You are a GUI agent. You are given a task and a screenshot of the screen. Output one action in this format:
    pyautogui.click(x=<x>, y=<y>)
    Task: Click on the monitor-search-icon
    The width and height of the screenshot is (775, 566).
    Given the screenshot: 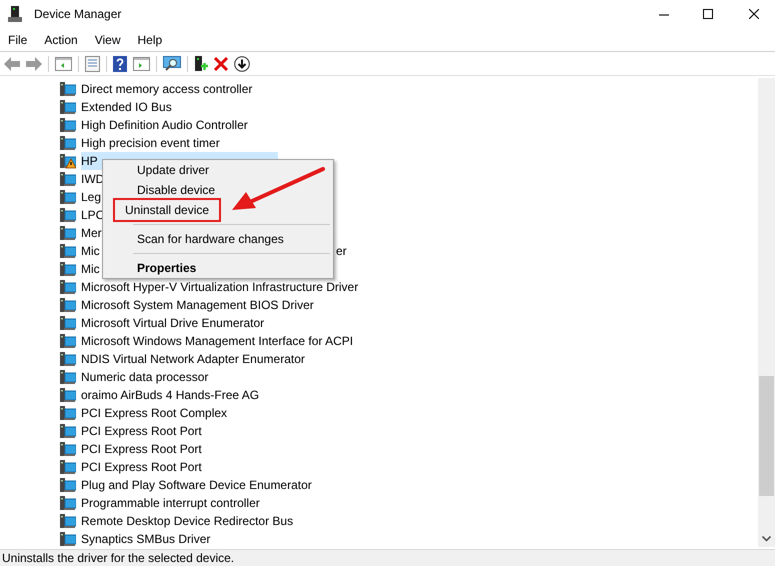 What is the action you would take?
    pyautogui.click(x=172, y=64)
    